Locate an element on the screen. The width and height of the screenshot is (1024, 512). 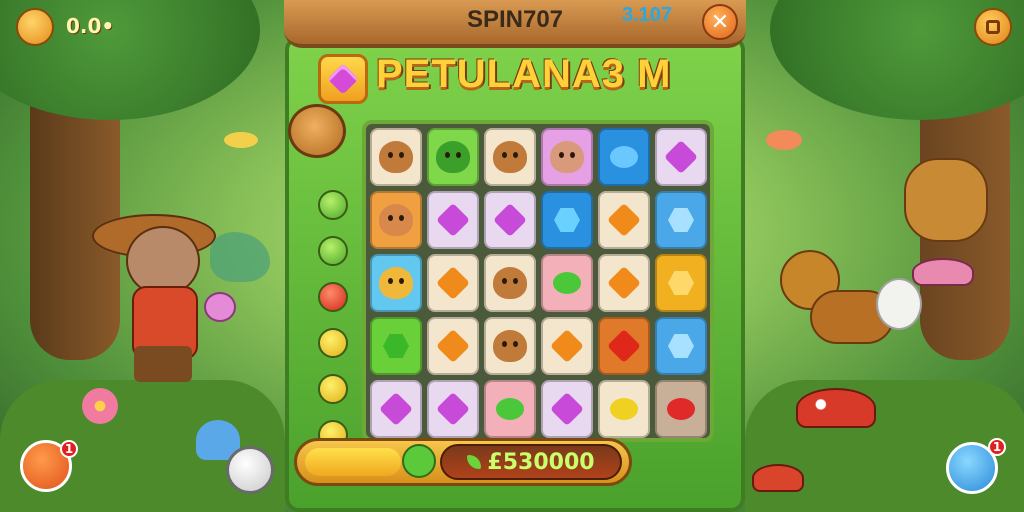
pink-flower is located at coordinates (100, 406).